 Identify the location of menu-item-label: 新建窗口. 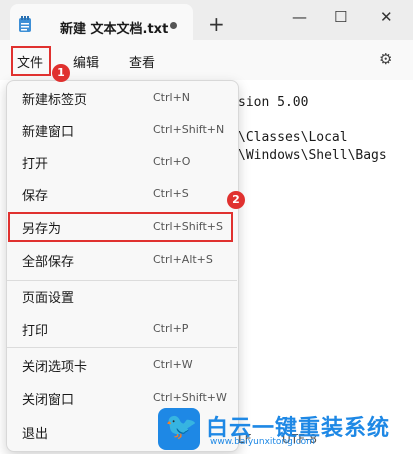
(48, 132).